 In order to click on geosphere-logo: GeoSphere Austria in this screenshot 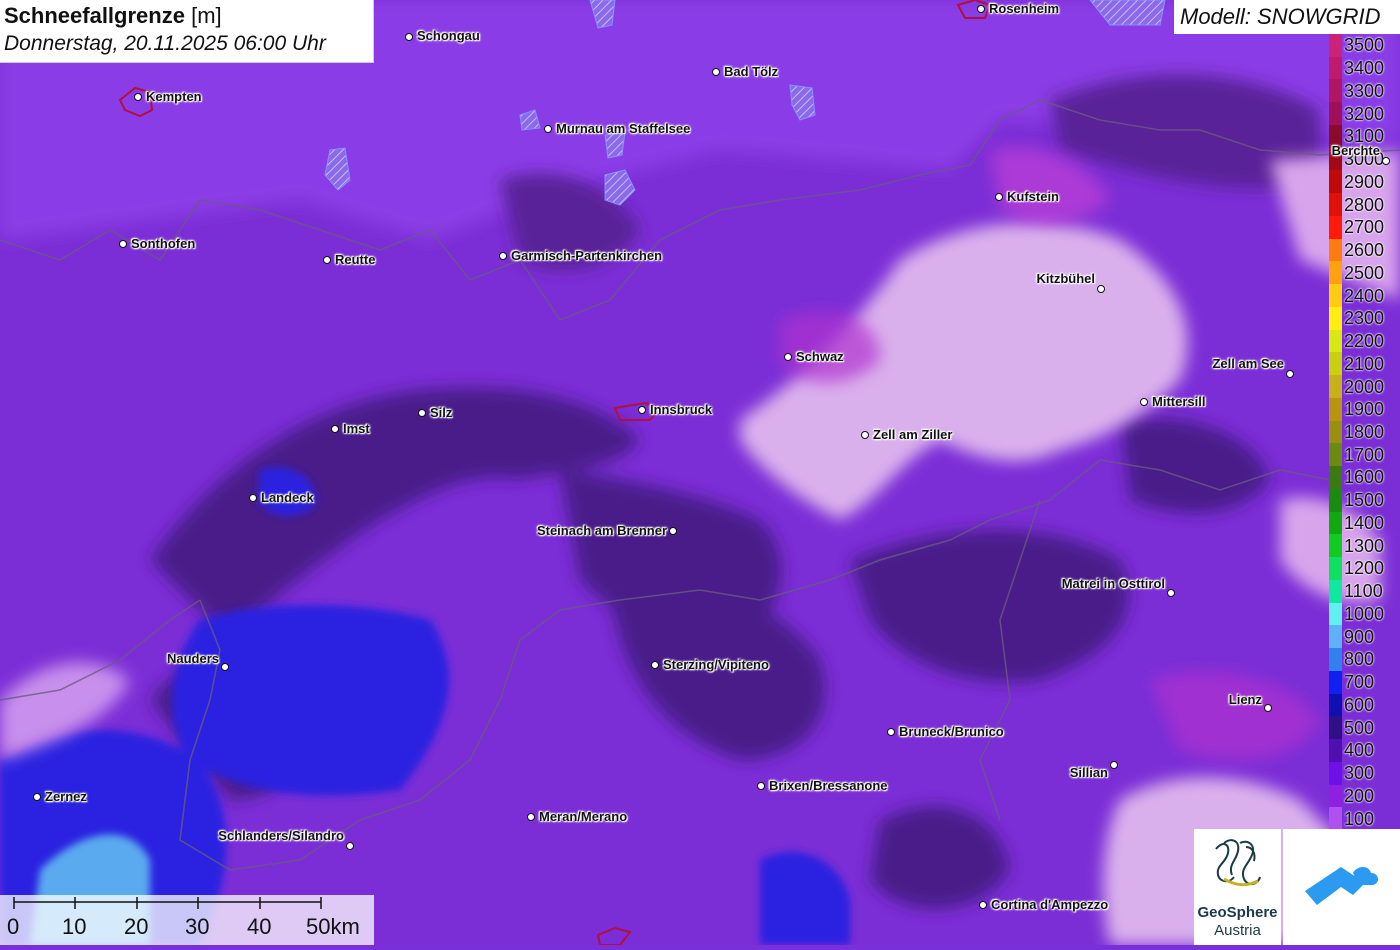, I will do `click(1237, 887)`.